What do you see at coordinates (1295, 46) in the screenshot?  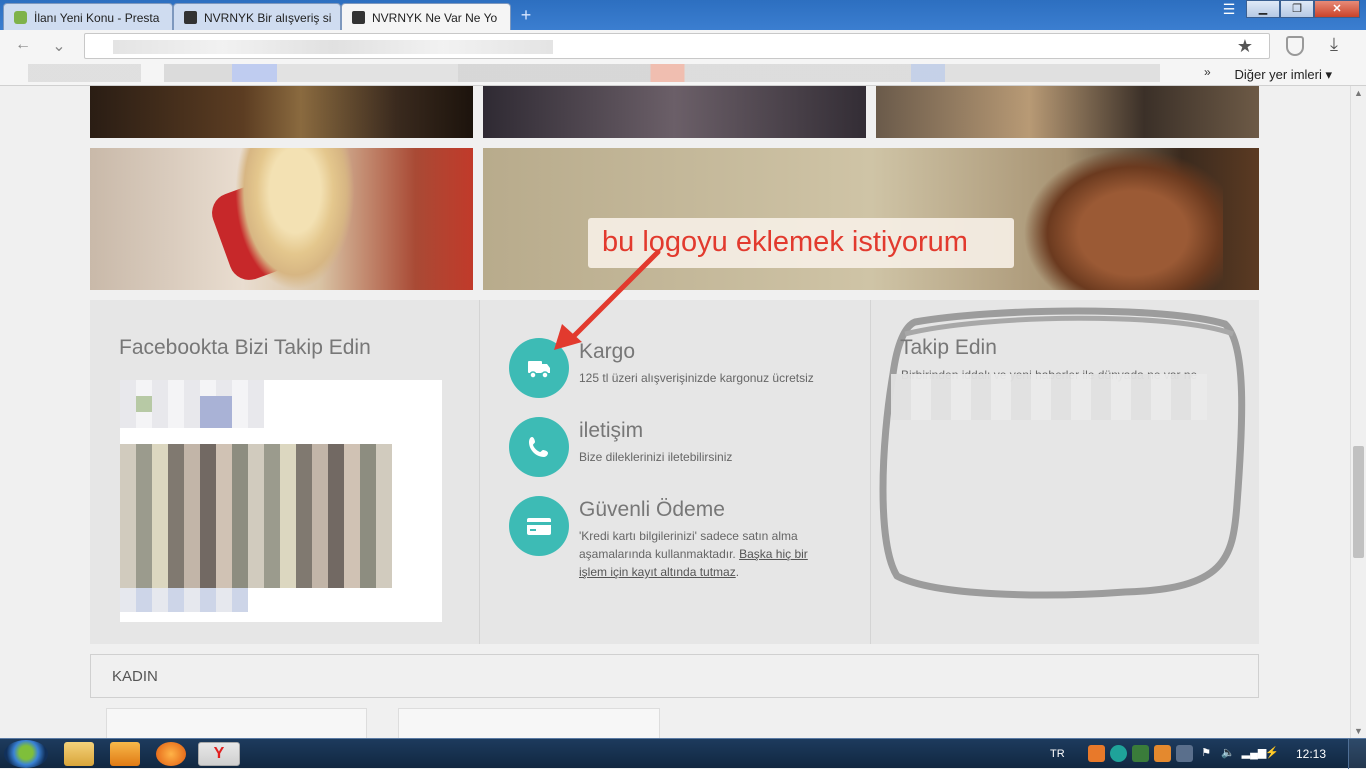 I see `shield-icon` at bounding box center [1295, 46].